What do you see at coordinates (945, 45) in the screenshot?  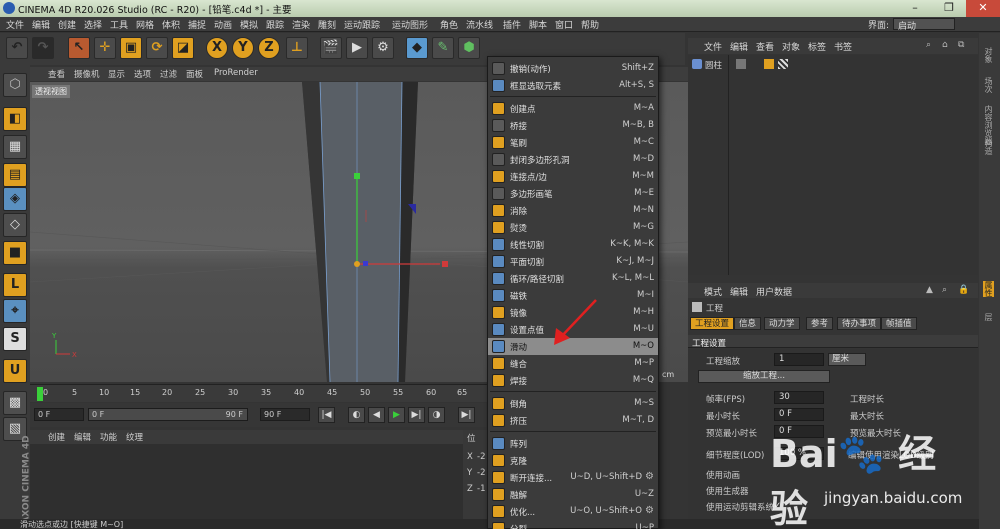 I see `home-icon: ⌂` at bounding box center [945, 45].